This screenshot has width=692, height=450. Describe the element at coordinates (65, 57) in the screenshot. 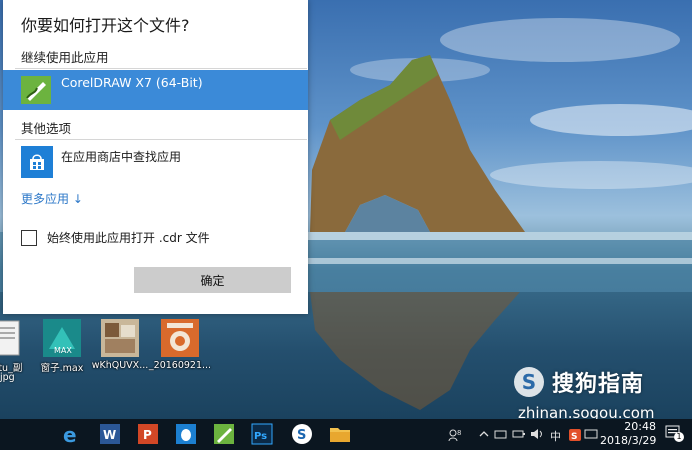

I see `continue-section-heading: 继续使用此应用` at that location.